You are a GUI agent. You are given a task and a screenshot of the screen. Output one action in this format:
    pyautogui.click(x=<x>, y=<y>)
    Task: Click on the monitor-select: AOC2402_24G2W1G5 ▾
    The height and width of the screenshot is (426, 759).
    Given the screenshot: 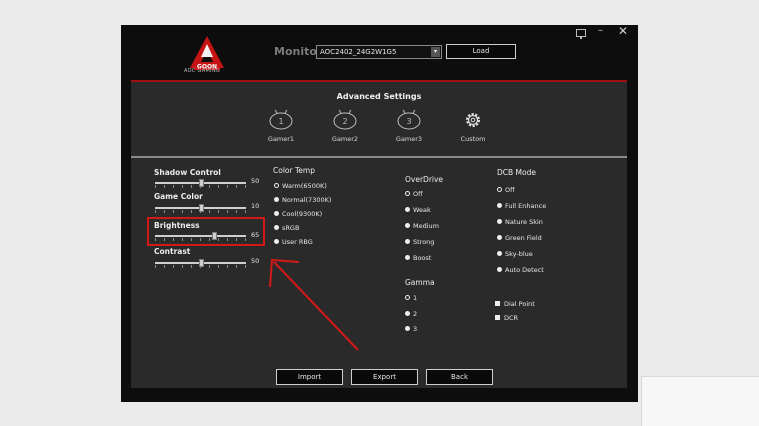 What is the action you would take?
    pyautogui.click(x=379, y=52)
    